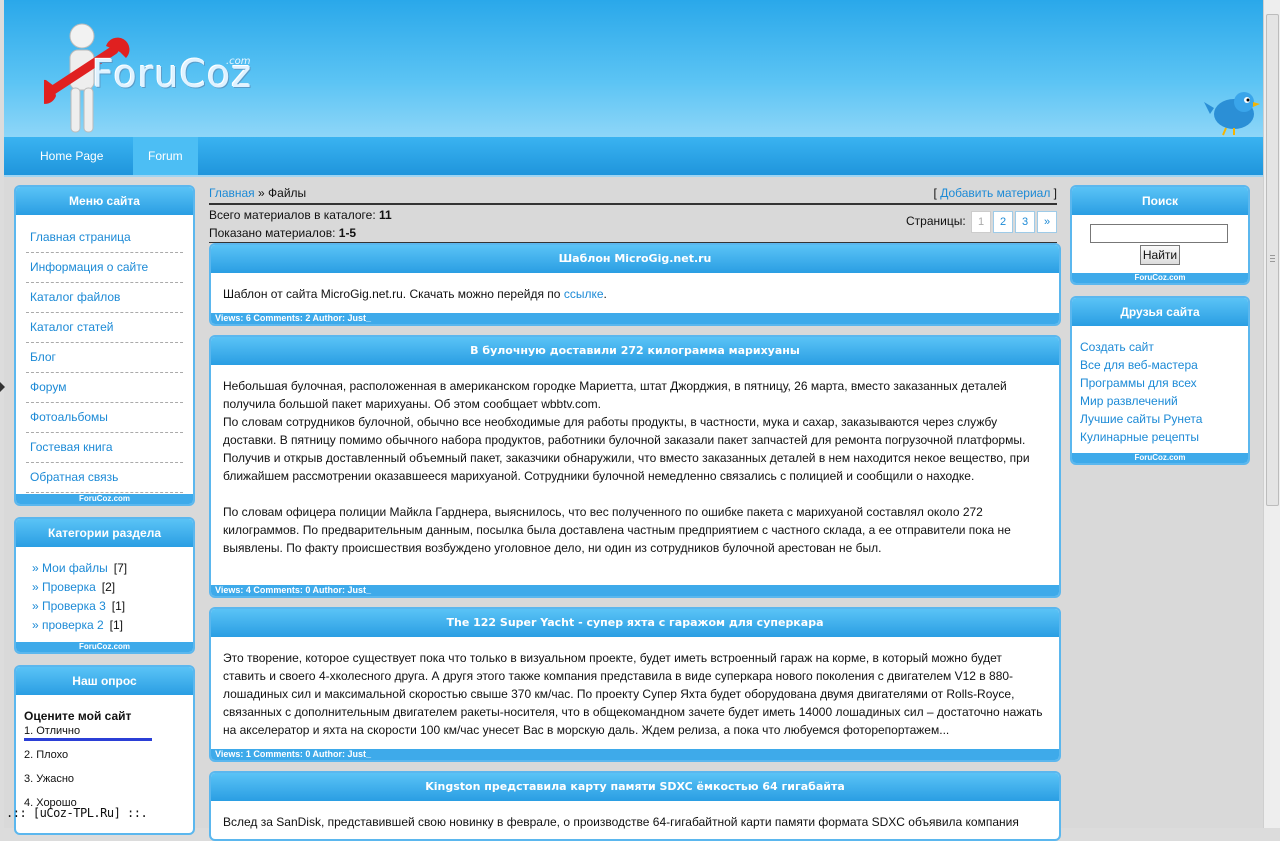 Image resolution: width=1280 pixels, height=841 pixels. I want to click on search-title: Поиск, so click(1160, 201).